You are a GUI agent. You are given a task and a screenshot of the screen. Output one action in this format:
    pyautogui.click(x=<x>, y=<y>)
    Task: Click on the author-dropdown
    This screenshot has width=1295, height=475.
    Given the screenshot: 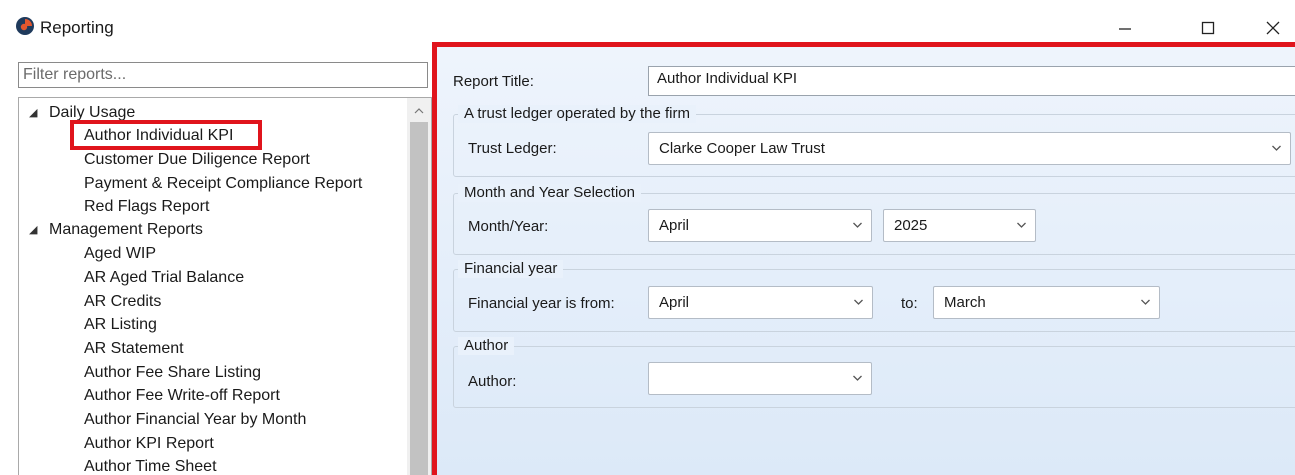 What is the action you would take?
    pyautogui.click(x=760, y=378)
    